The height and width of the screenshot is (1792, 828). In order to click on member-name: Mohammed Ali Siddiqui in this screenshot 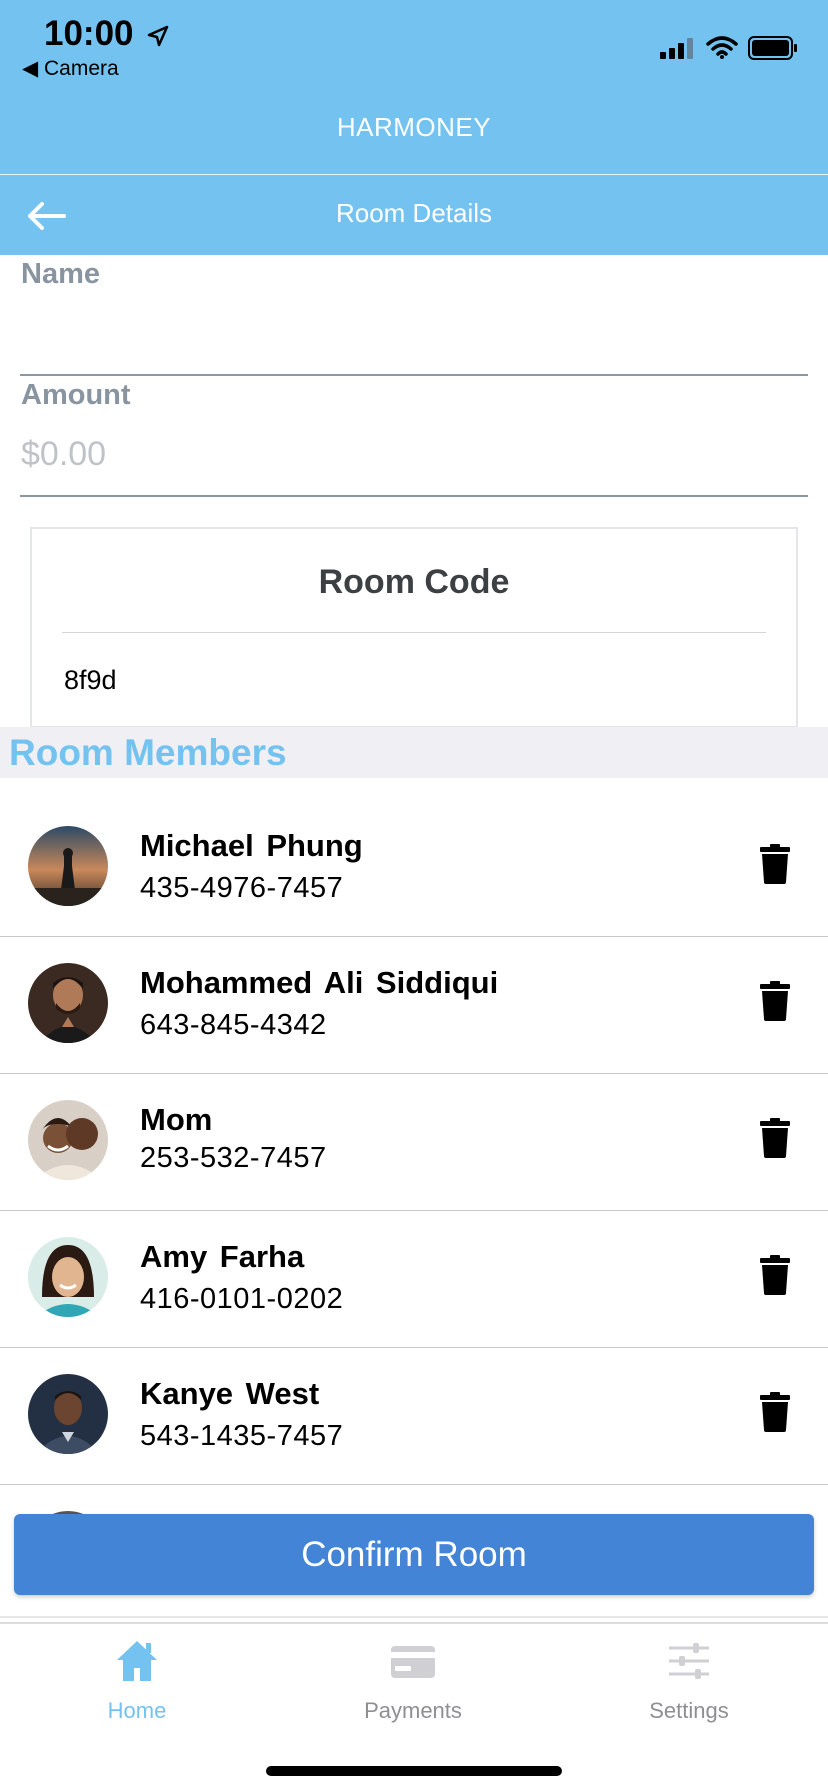, I will do `click(319, 982)`.